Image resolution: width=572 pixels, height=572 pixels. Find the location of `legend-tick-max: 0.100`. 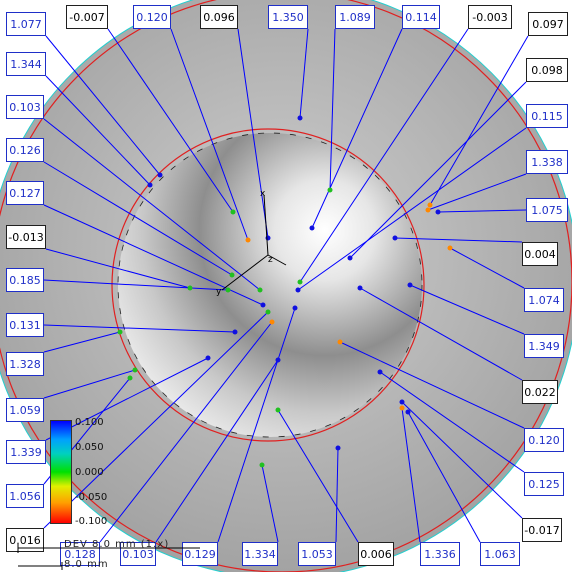

legend-tick-max: 0.100 is located at coordinates (89, 422).